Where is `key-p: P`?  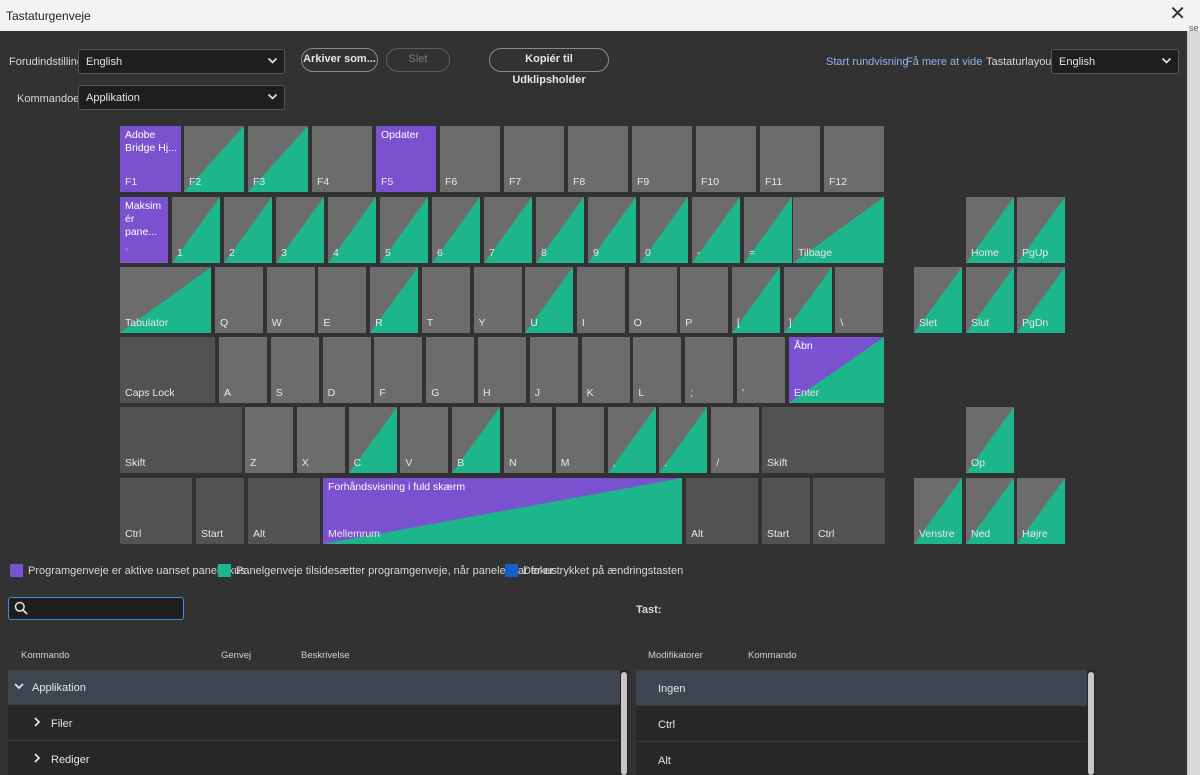
key-p: P is located at coordinates (704, 300).